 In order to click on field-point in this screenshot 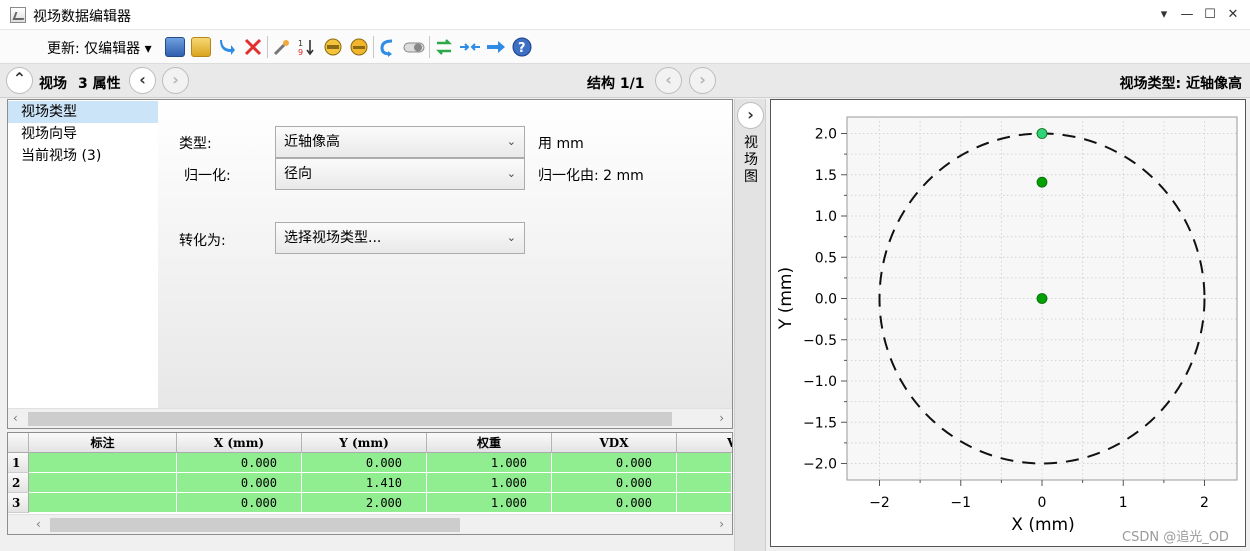, I will do `click(1042, 182)`.